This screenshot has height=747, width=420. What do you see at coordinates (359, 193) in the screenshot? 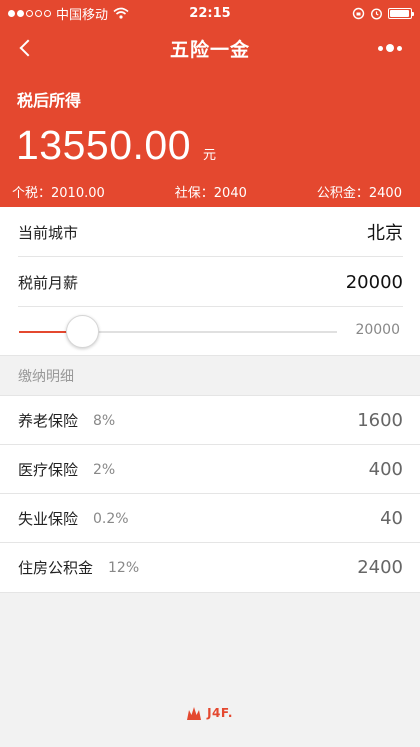
I see `housing-fund-amount: 公积金：2400` at bounding box center [359, 193].